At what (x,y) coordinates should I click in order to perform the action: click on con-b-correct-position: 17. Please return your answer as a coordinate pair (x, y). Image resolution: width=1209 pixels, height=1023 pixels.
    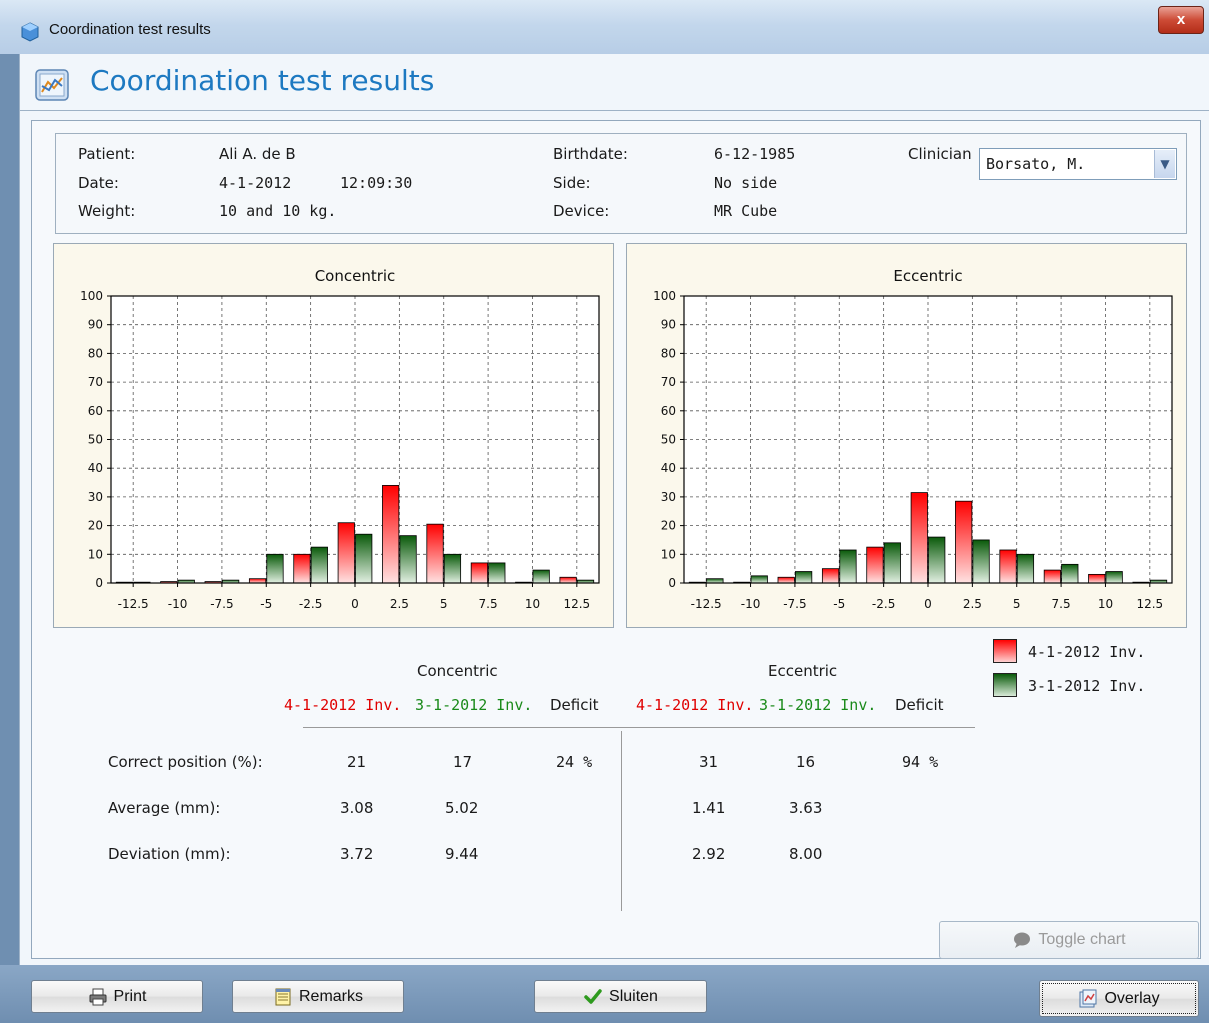
    Looking at the image, I should click on (463, 762).